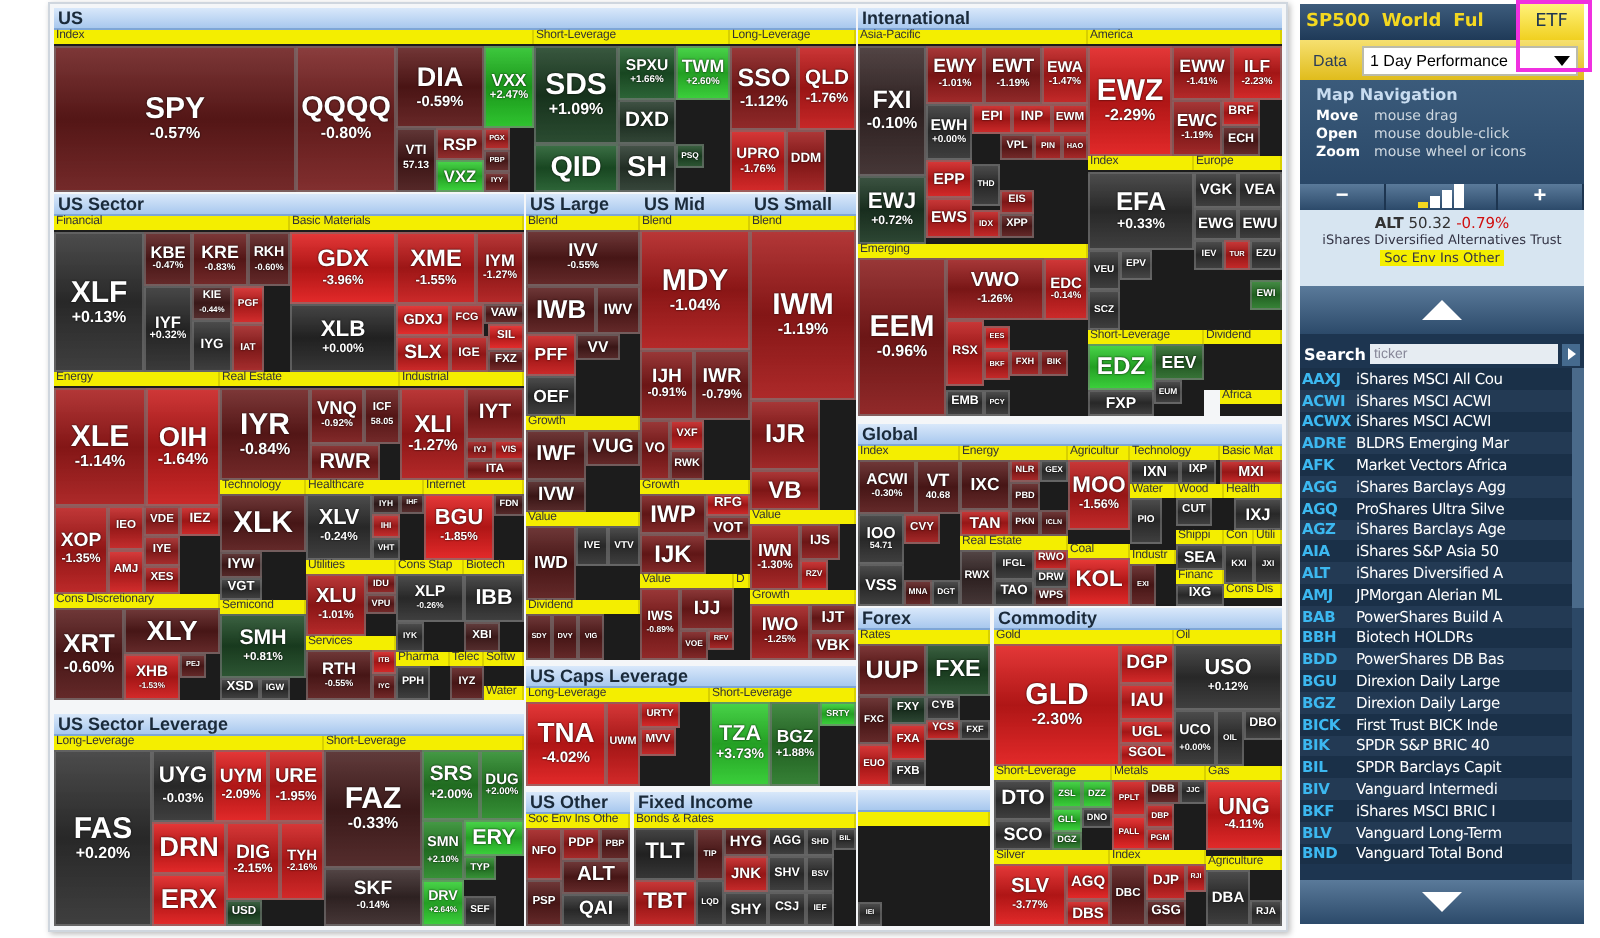 This screenshot has width=1600, height=938. I want to click on etf-tile: EEM -0.96%, so click(902, 337).